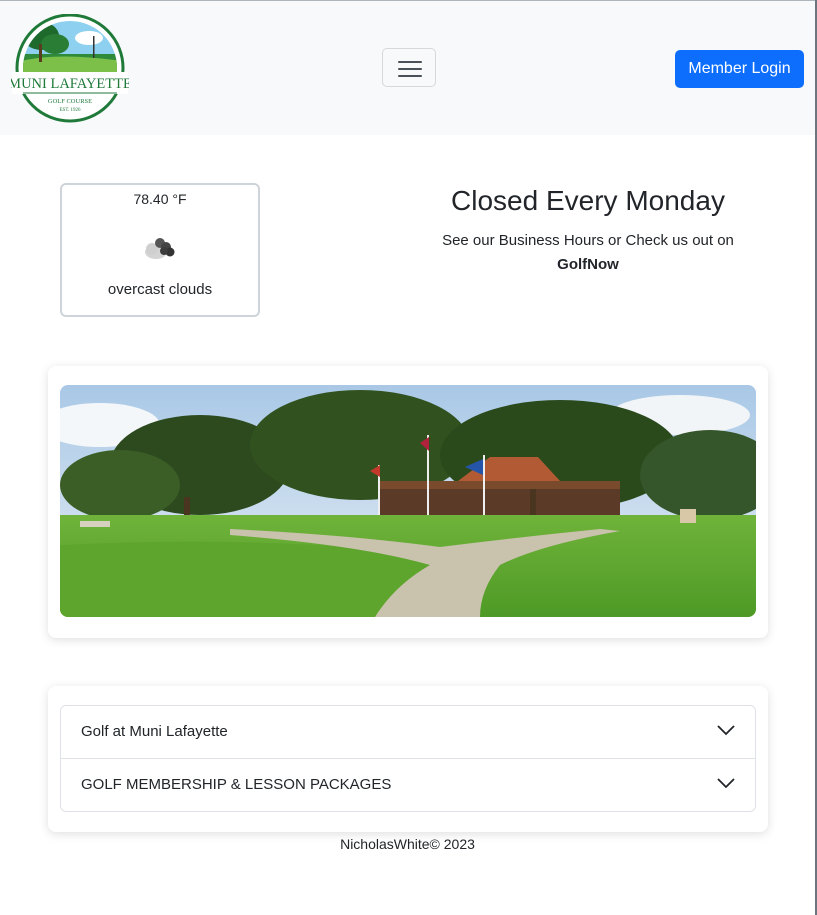 This screenshot has height=915, width=817. What do you see at coordinates (70, 84) in the screenshot?
I see `logo-title-text: MUNI LAFAYETTE` at bounding box center [70, 84].